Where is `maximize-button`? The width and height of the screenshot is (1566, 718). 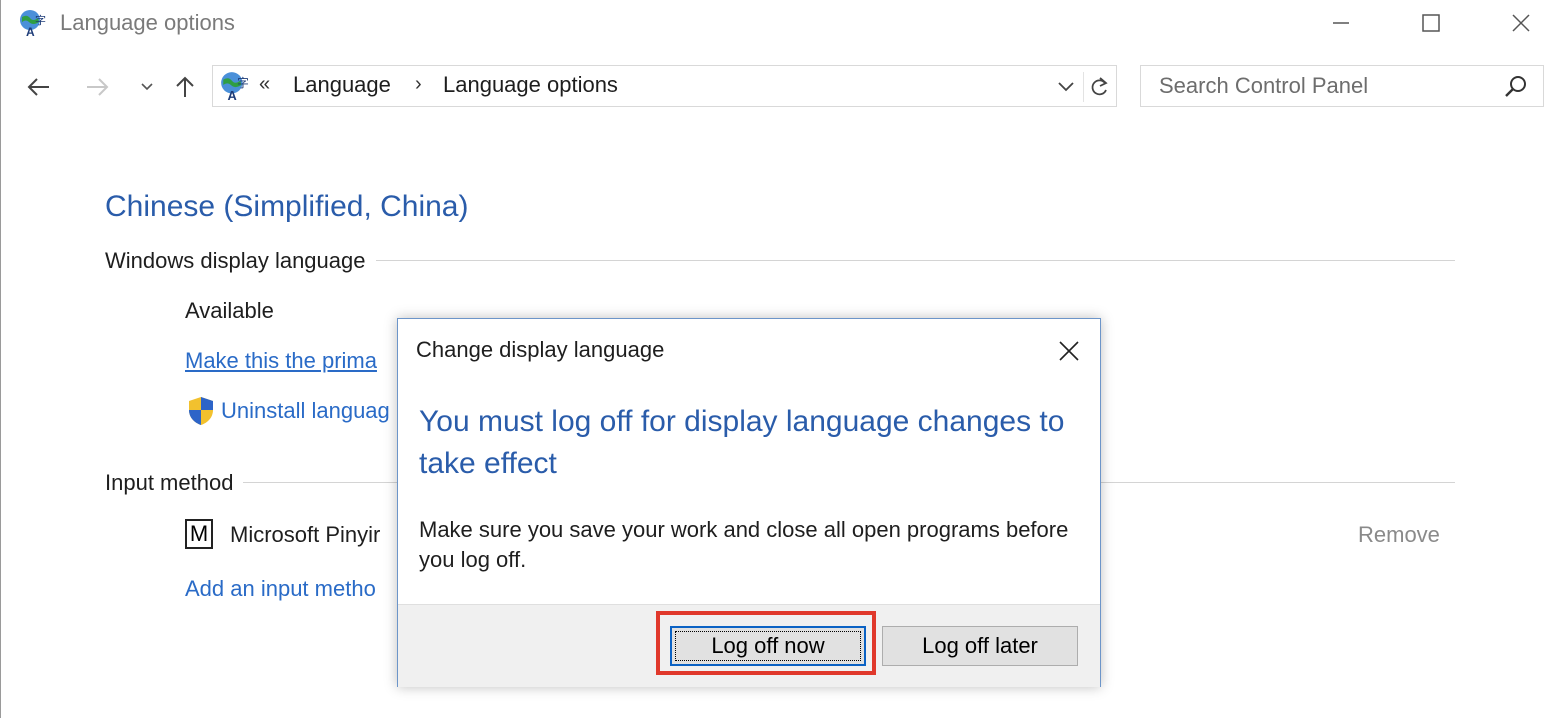 maximize-button is located at coordinates (1431, 23).